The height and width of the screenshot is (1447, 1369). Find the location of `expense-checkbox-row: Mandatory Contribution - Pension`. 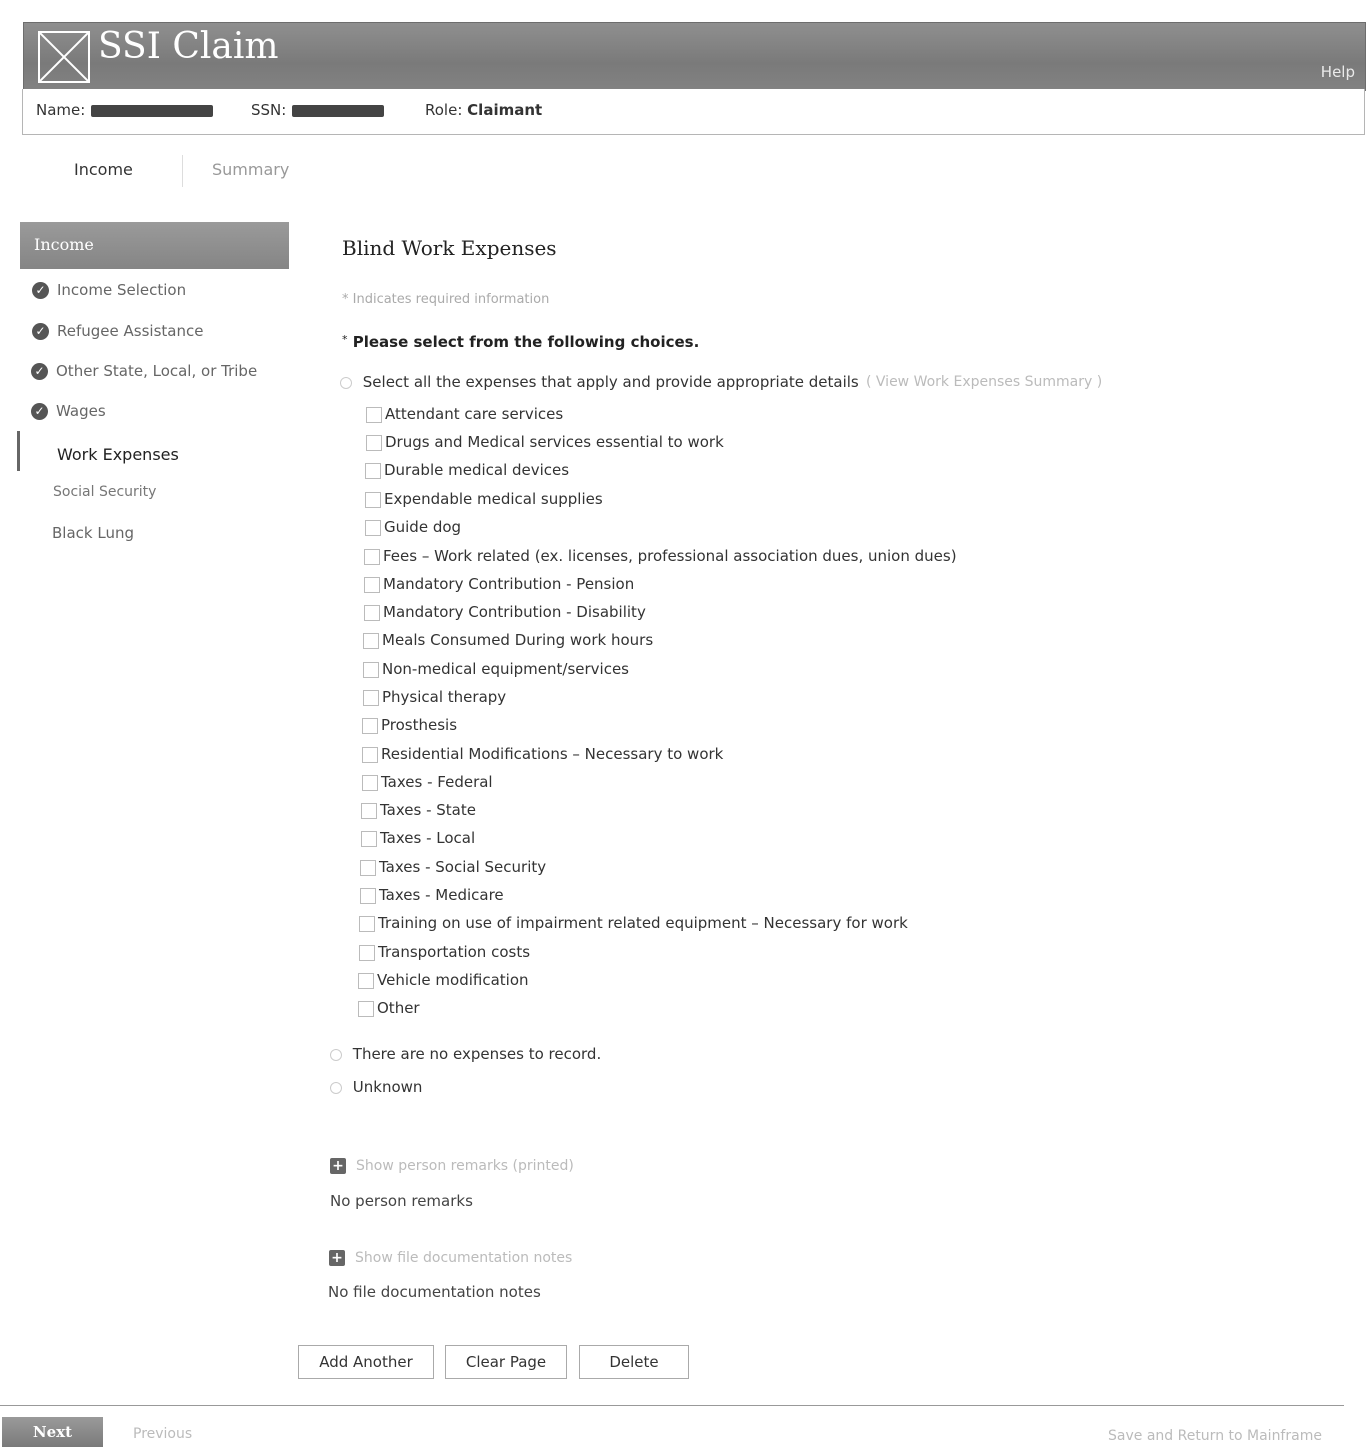

expense-checkbox-row: Mandatory Contribution - Pension is located at coordinates (499, 584).